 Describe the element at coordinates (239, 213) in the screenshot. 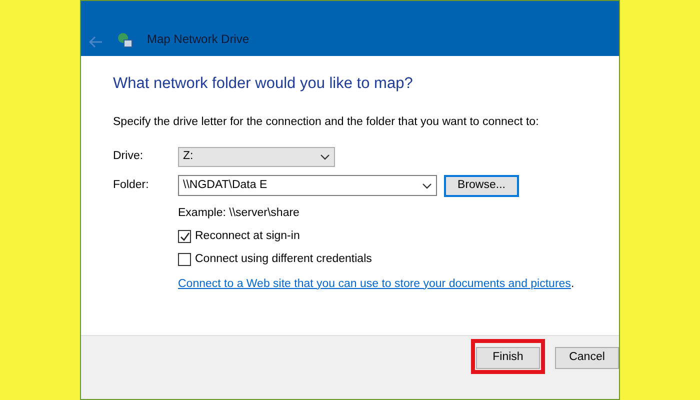

I see `example-text: Example: \\server\share` at that location.